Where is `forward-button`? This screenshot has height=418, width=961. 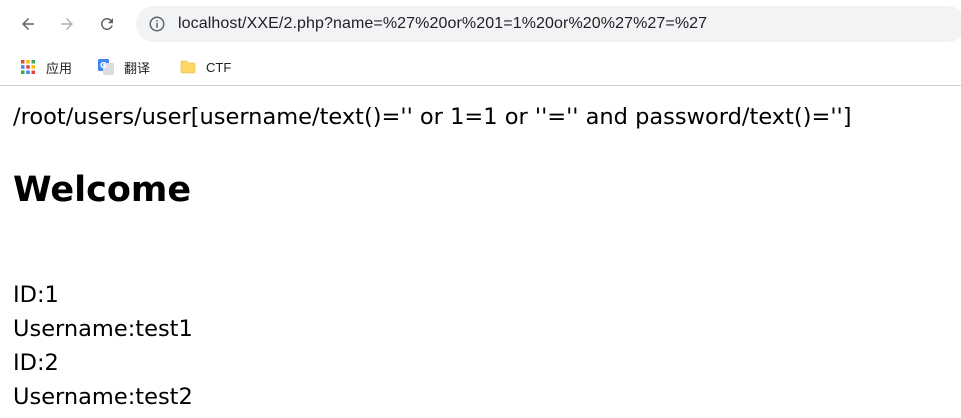
forward-button is located at coordinates (67, 24).